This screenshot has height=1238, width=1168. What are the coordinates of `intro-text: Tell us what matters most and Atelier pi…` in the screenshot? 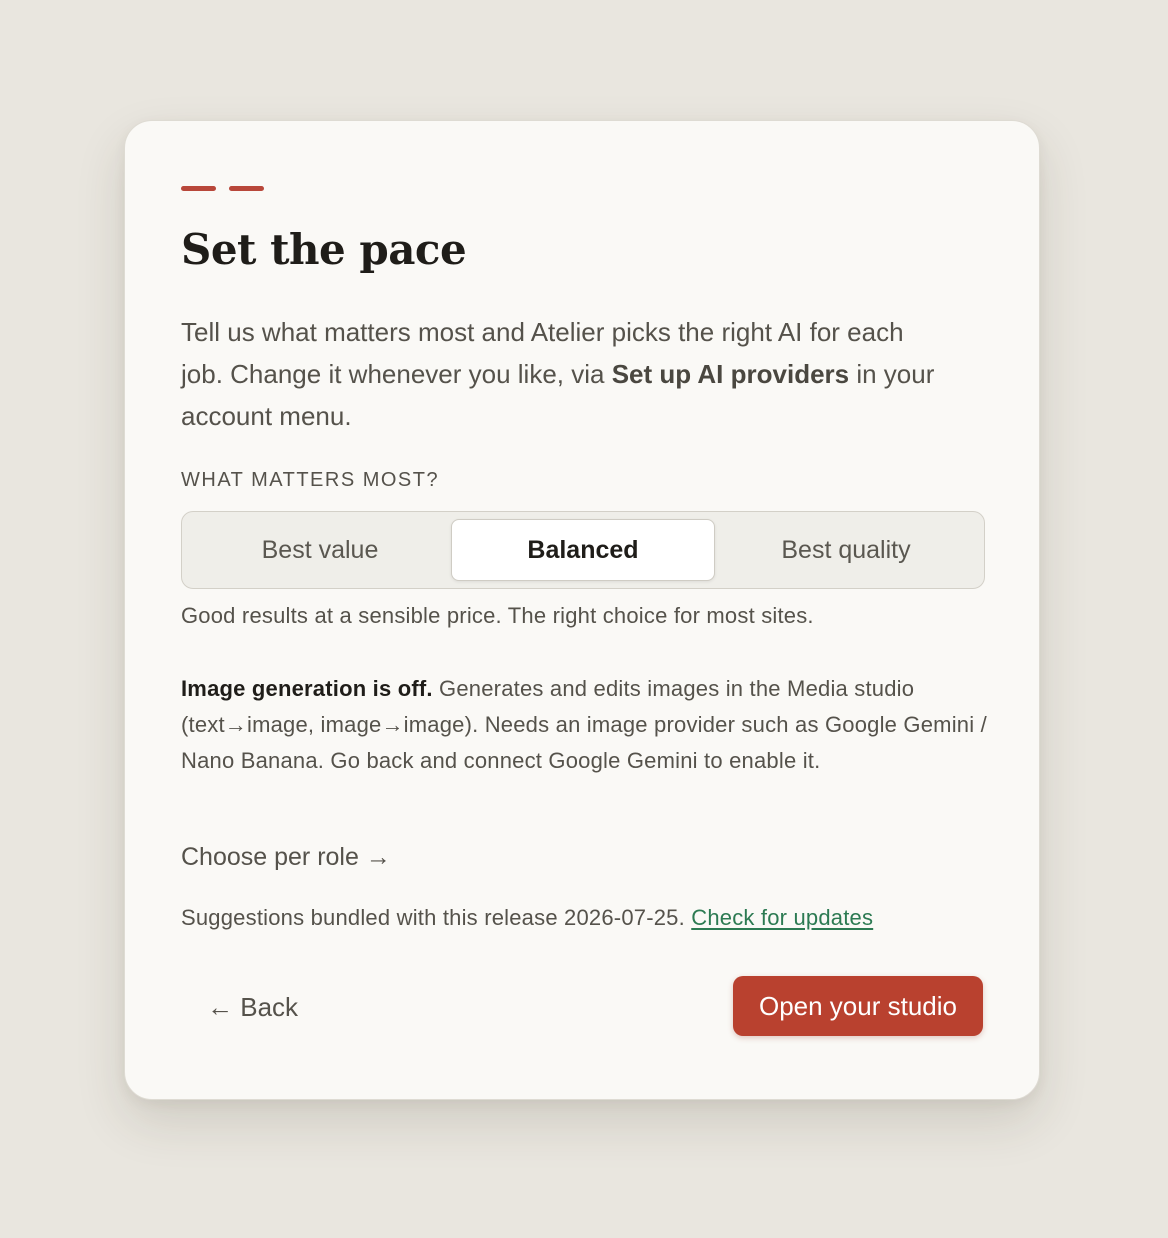 It's located at (566, 374).